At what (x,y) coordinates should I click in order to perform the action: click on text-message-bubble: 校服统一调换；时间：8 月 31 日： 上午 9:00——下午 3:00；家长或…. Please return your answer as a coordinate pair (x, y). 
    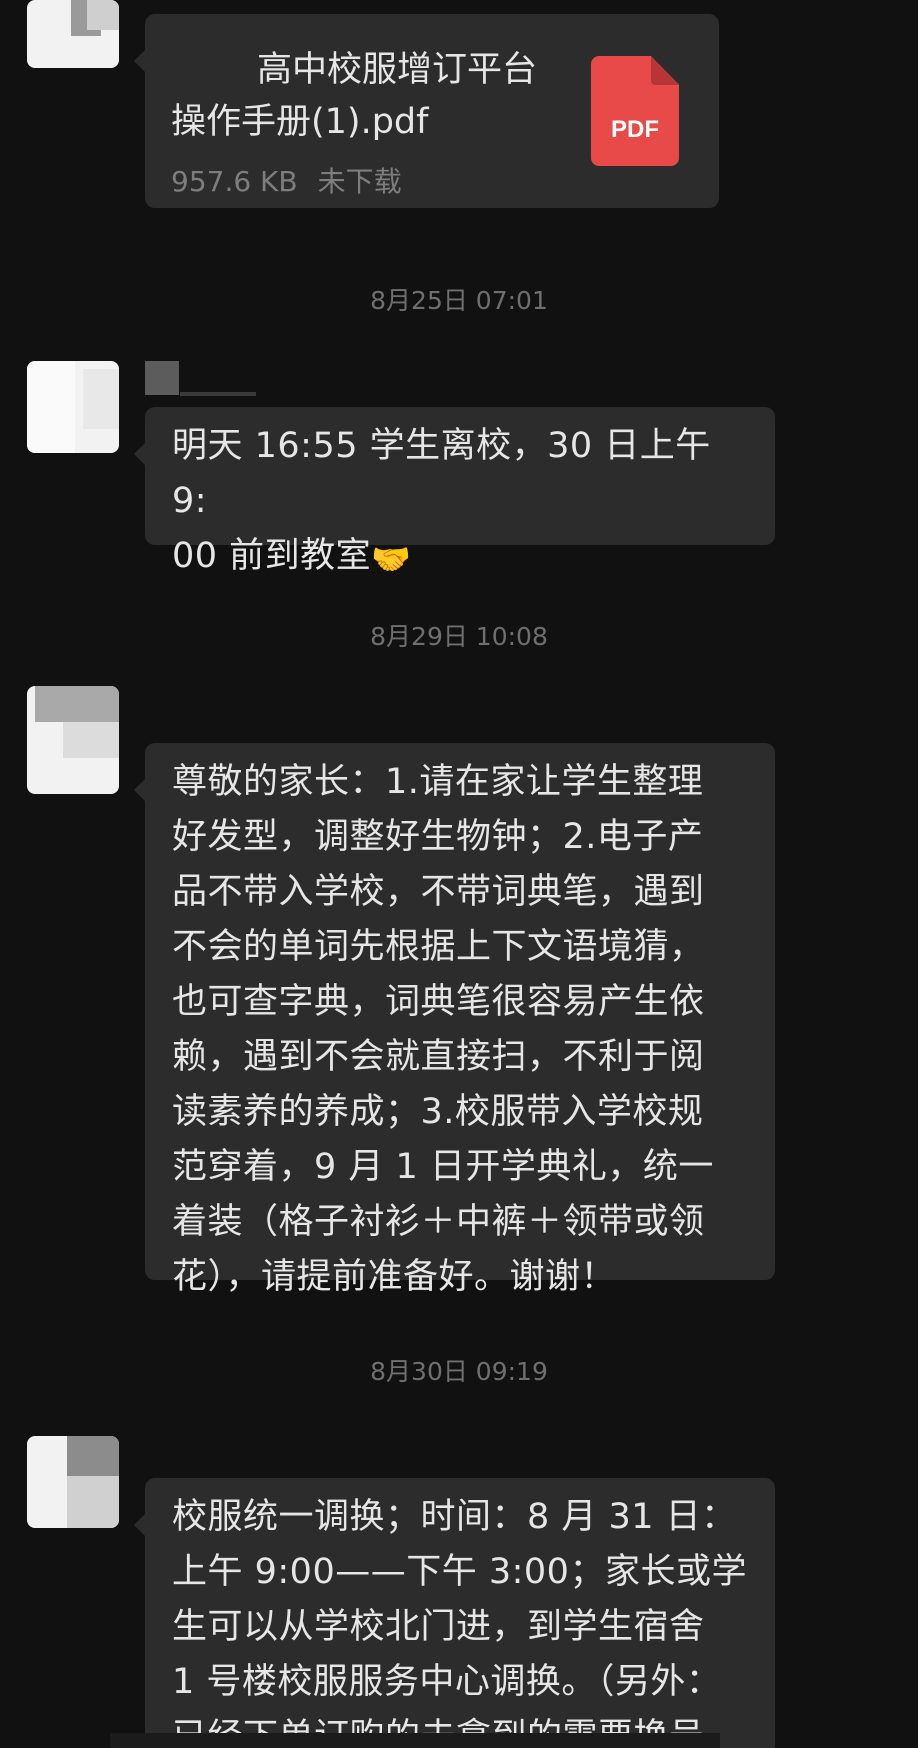
    Looking at the image, I should click on (454, 1613).